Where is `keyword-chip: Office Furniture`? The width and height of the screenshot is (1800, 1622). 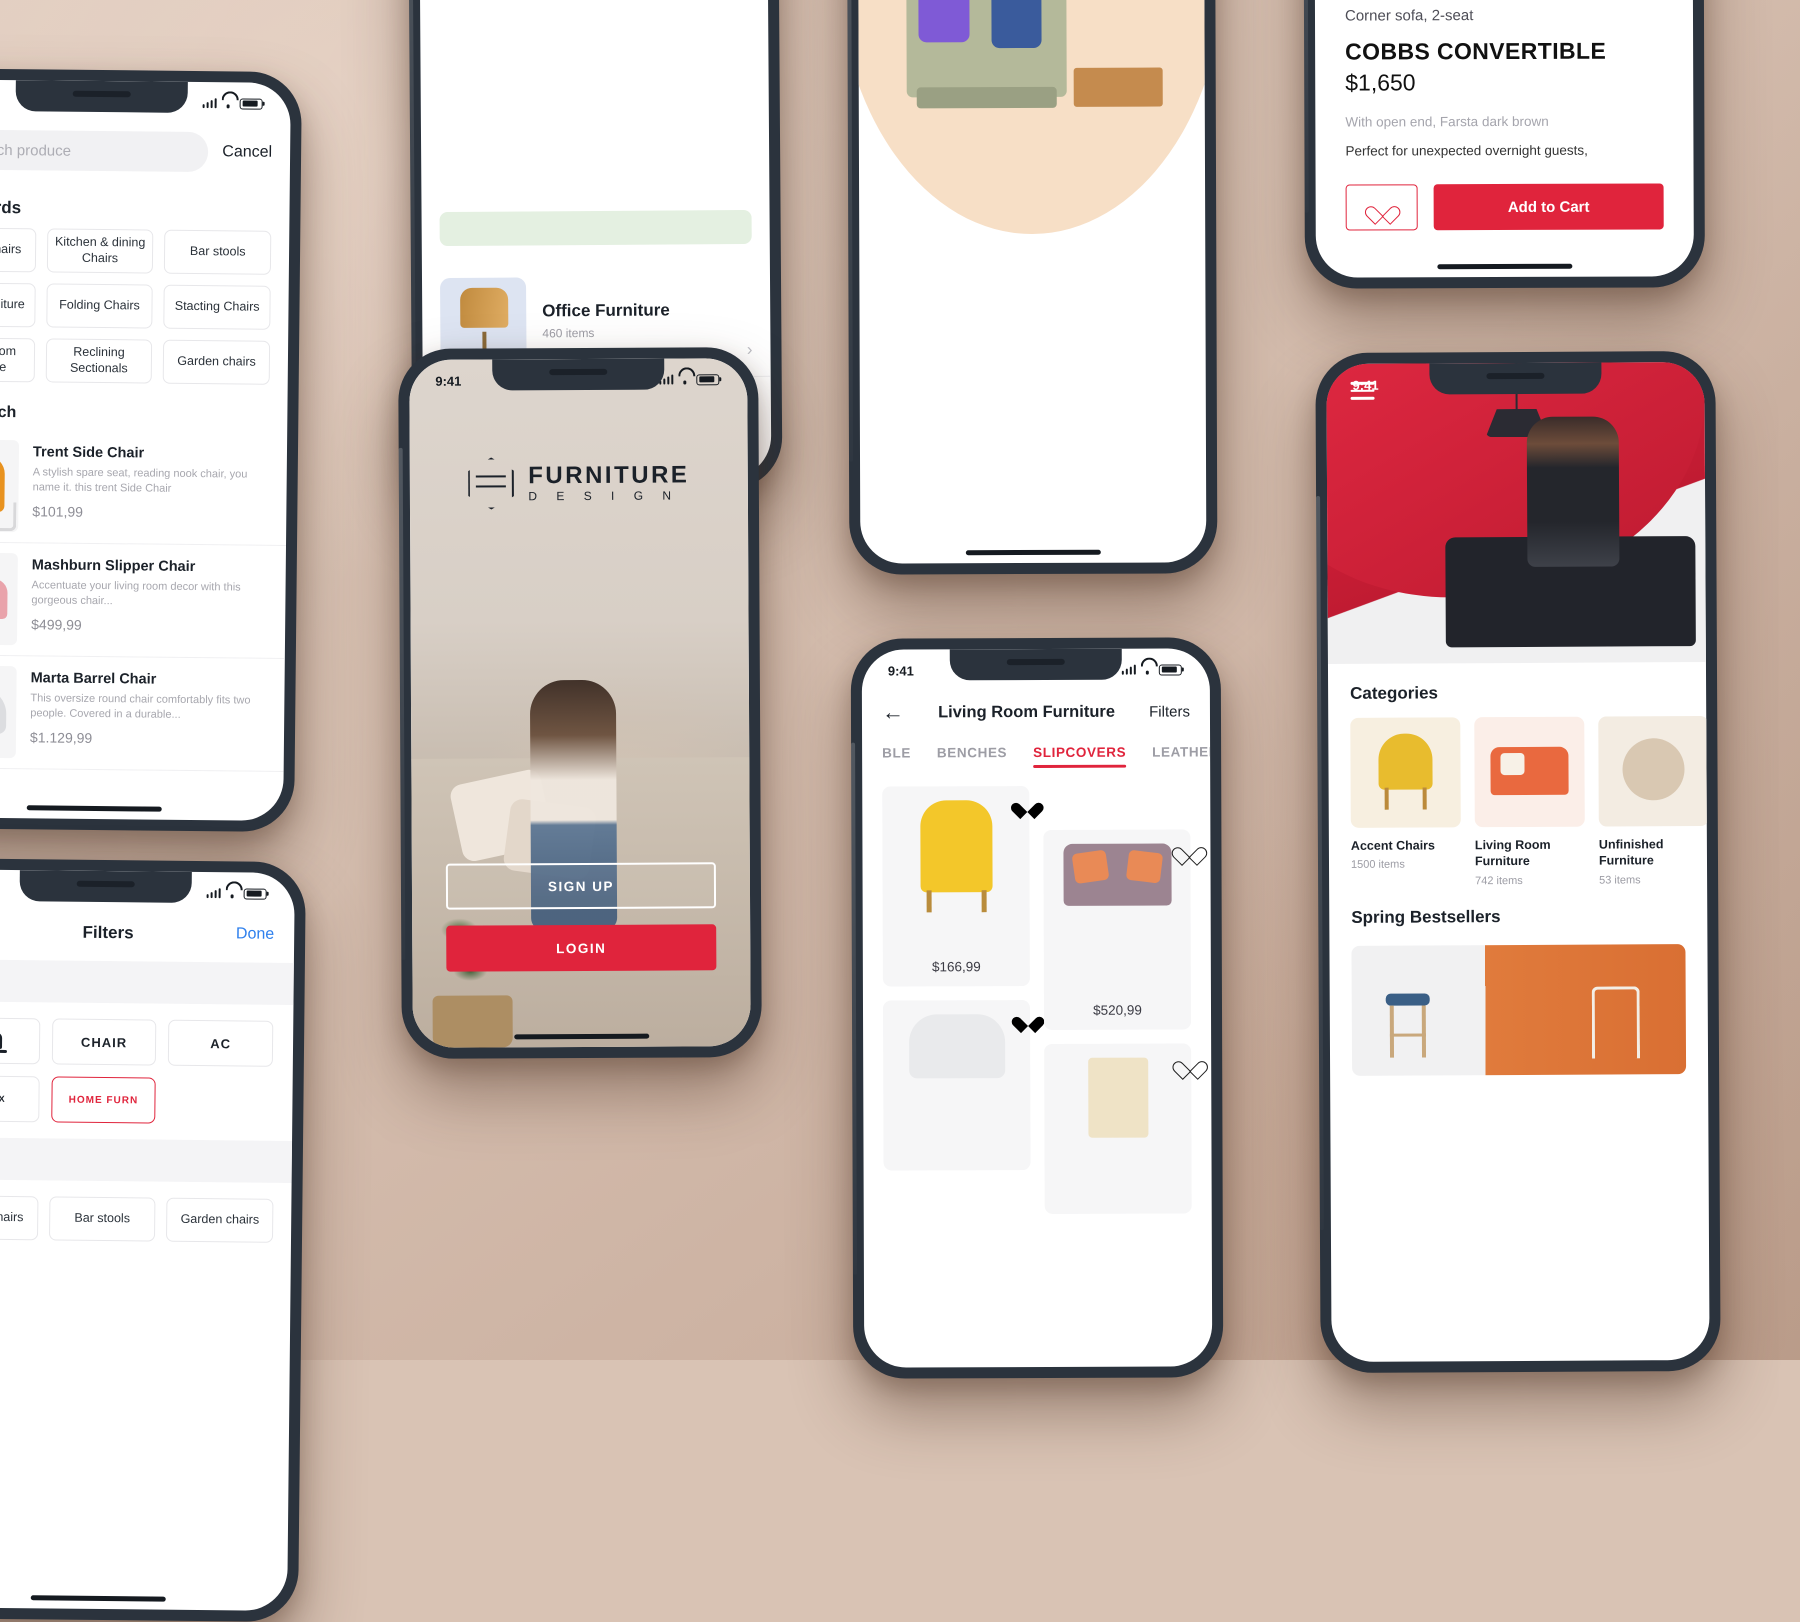 keyword-chip: Office Furniture is located at coordinates (18, 305).